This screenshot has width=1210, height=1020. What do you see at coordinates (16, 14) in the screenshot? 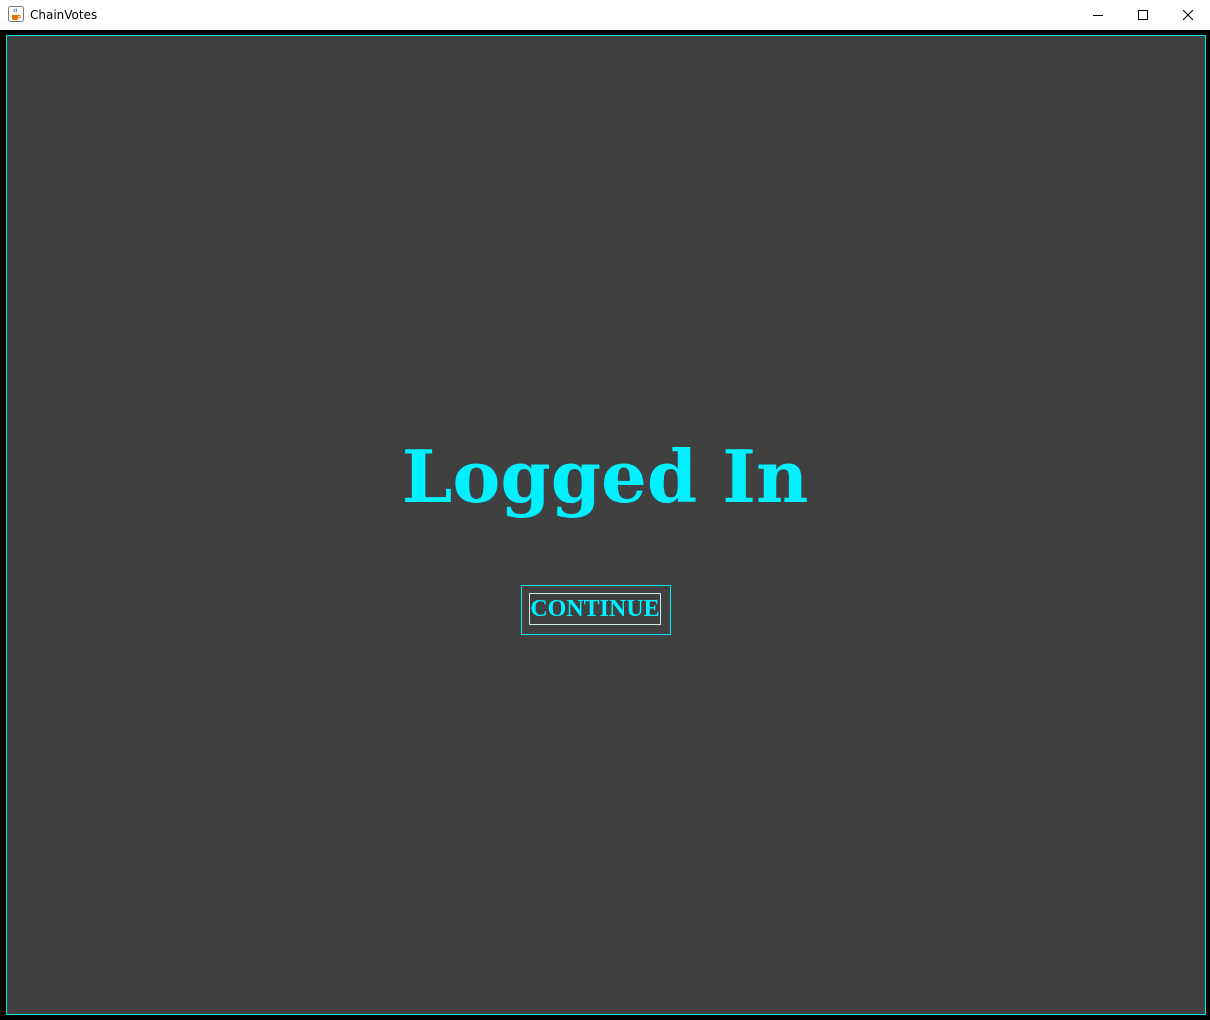
I see `java-coffee-icon` at bounding box center [16, 14].